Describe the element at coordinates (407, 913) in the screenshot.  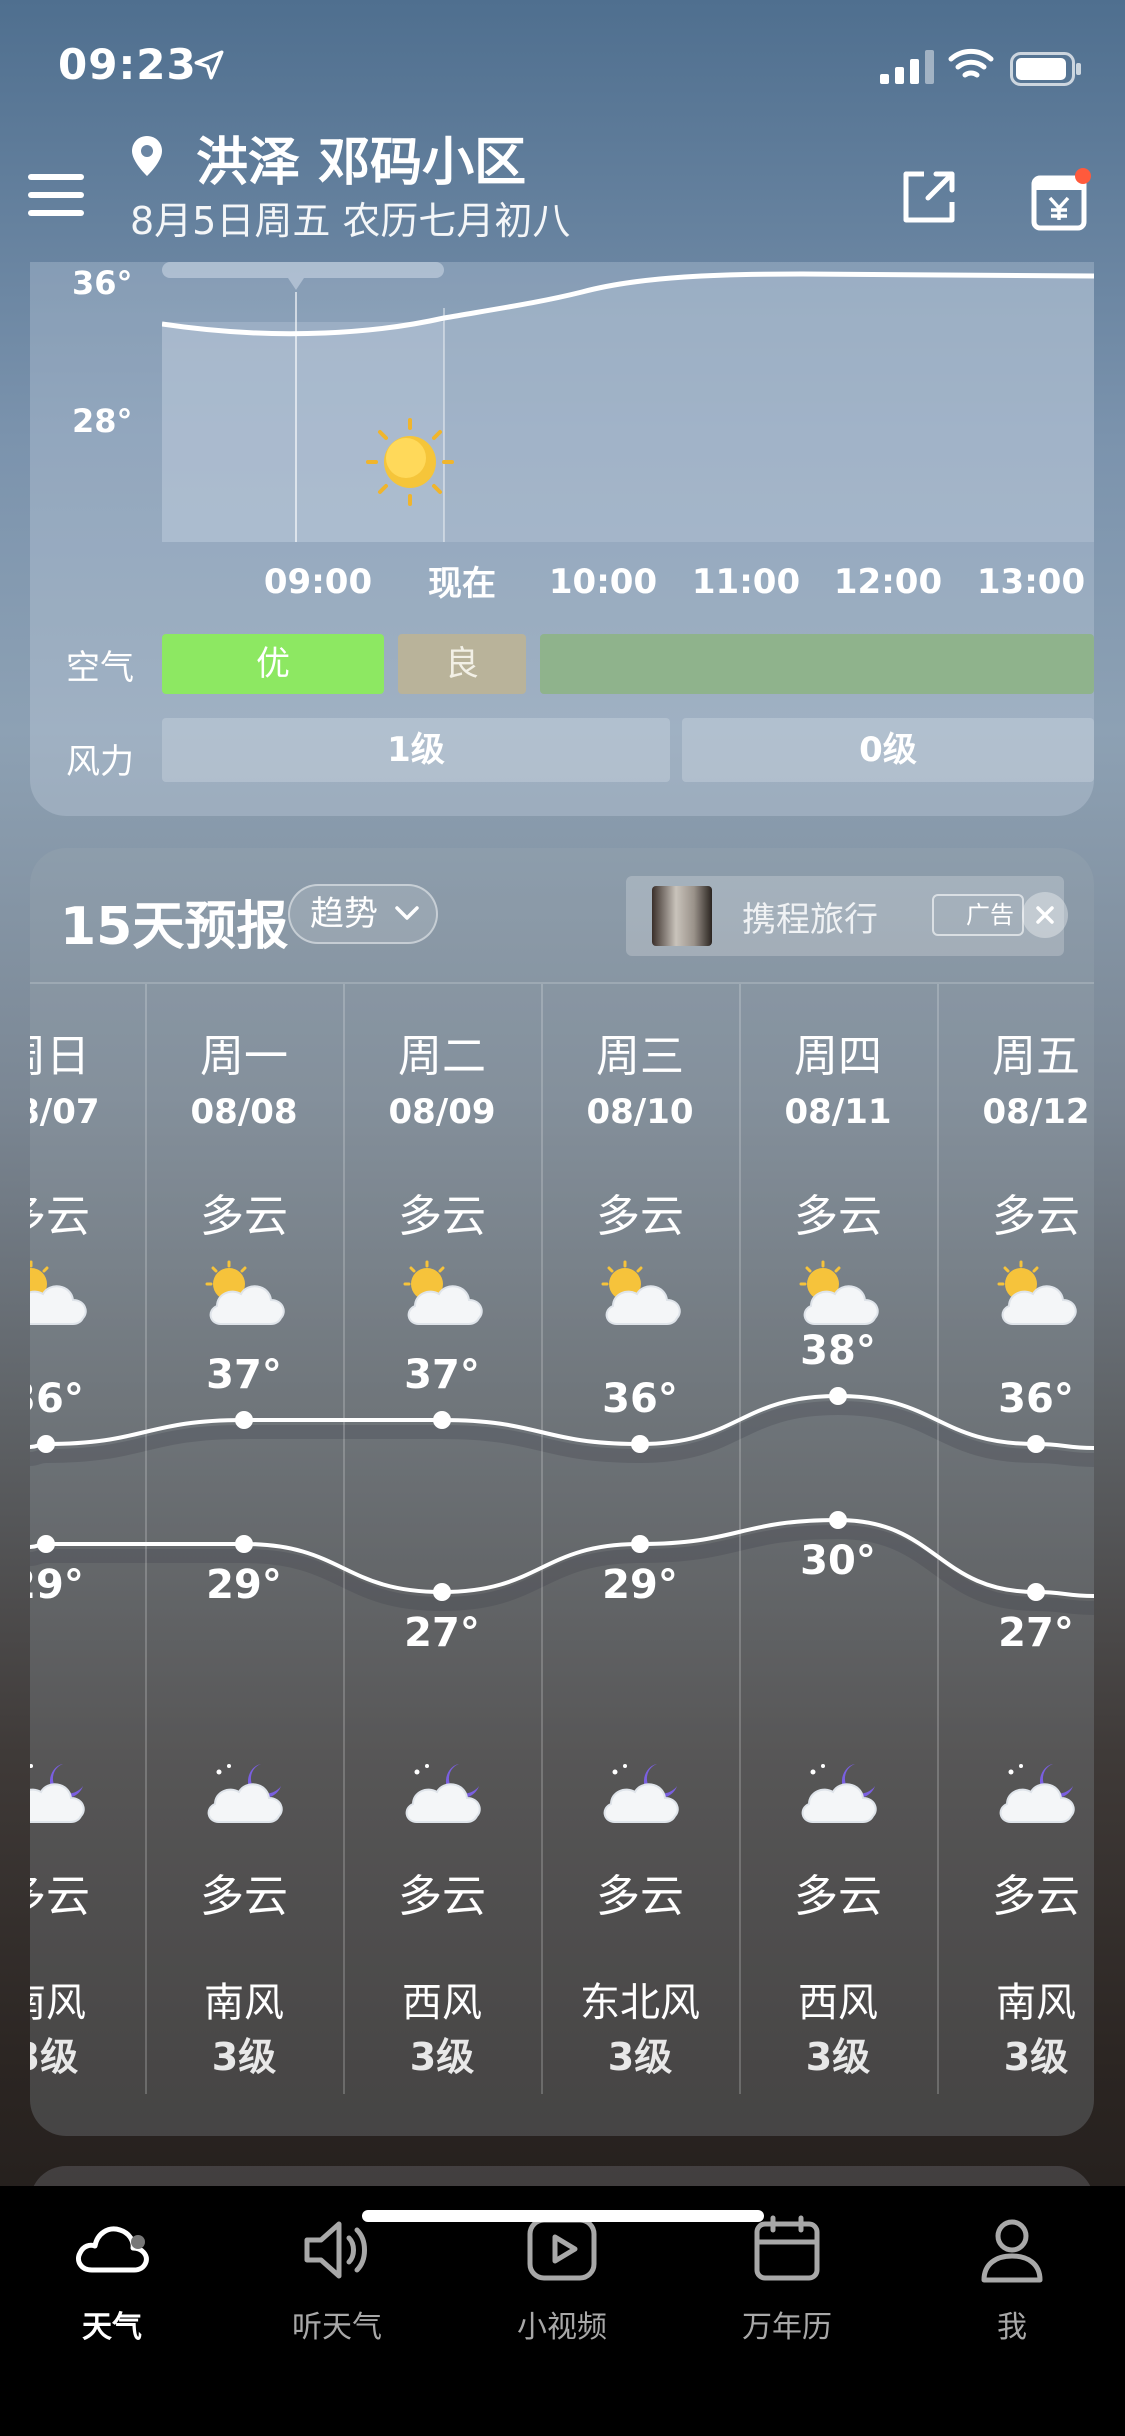
I see `chevron-down-icon` at that location.